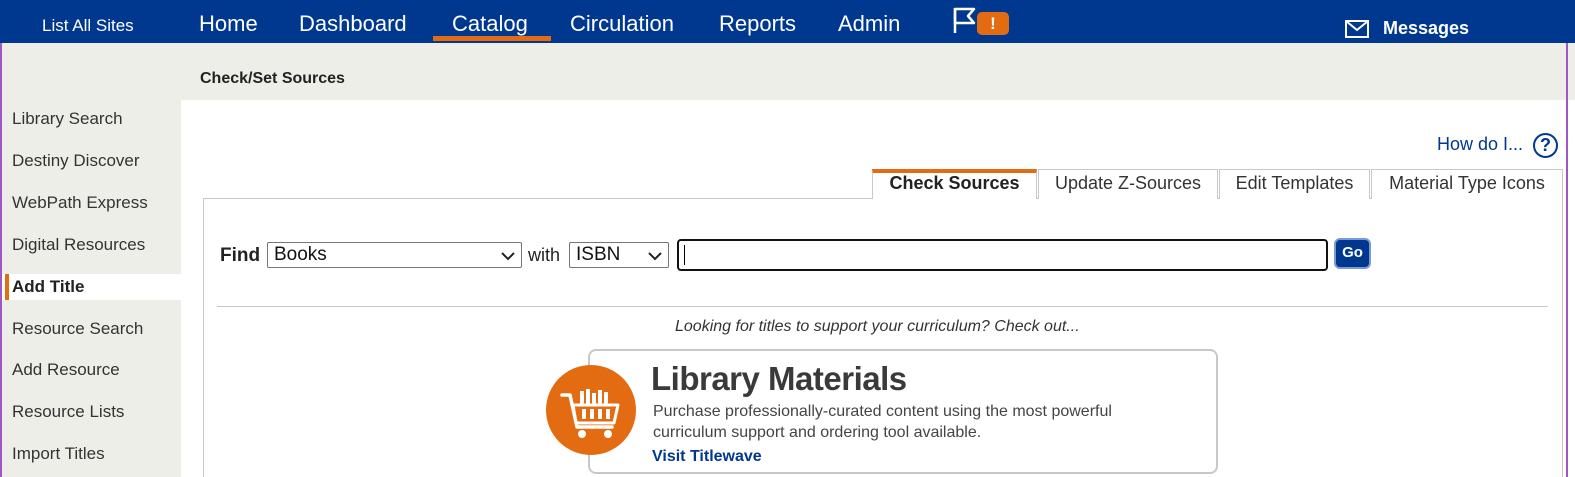 The width and height of the screenshot is (1575, 477). Describe the element at coordinates (1352, 253) in the screenshot. I see `go-button: Go` at that location.